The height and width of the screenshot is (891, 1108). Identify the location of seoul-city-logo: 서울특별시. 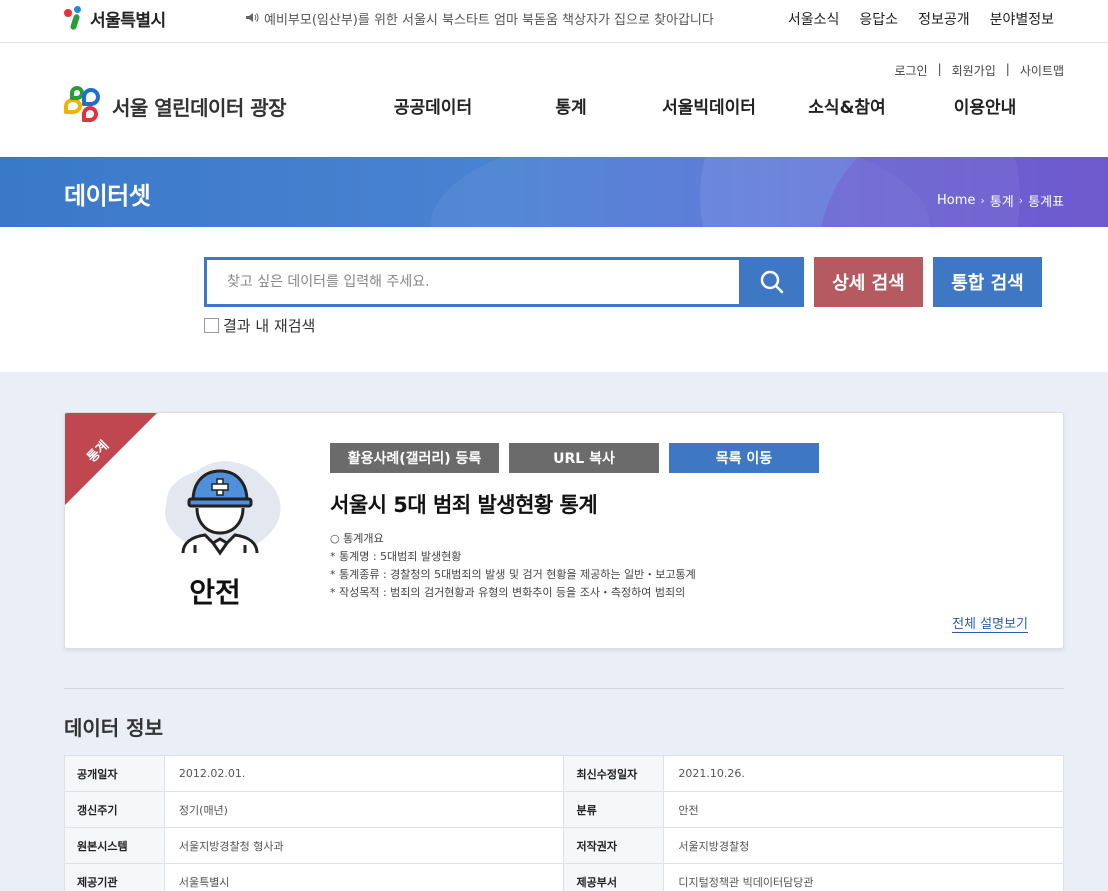
(115, 18).